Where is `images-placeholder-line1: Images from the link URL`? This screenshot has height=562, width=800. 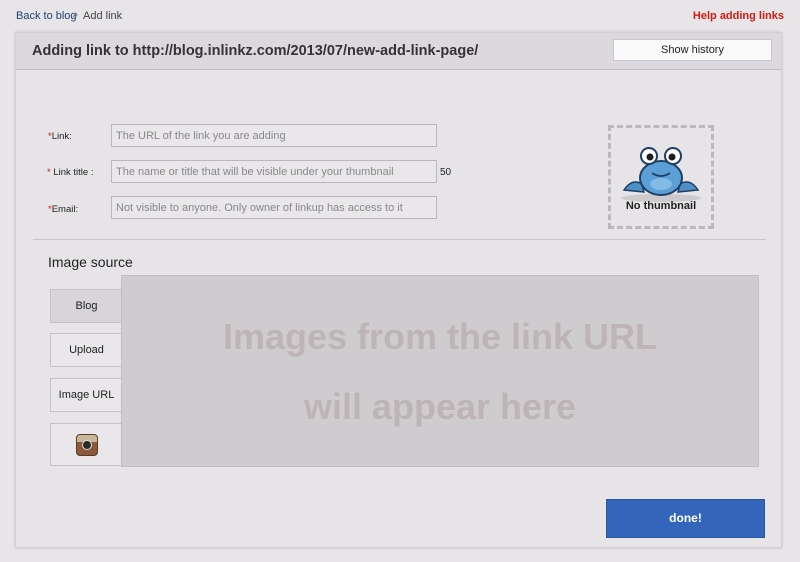
images-placeholder-line1: Images from the link URL is located at coordinates (440, 336).